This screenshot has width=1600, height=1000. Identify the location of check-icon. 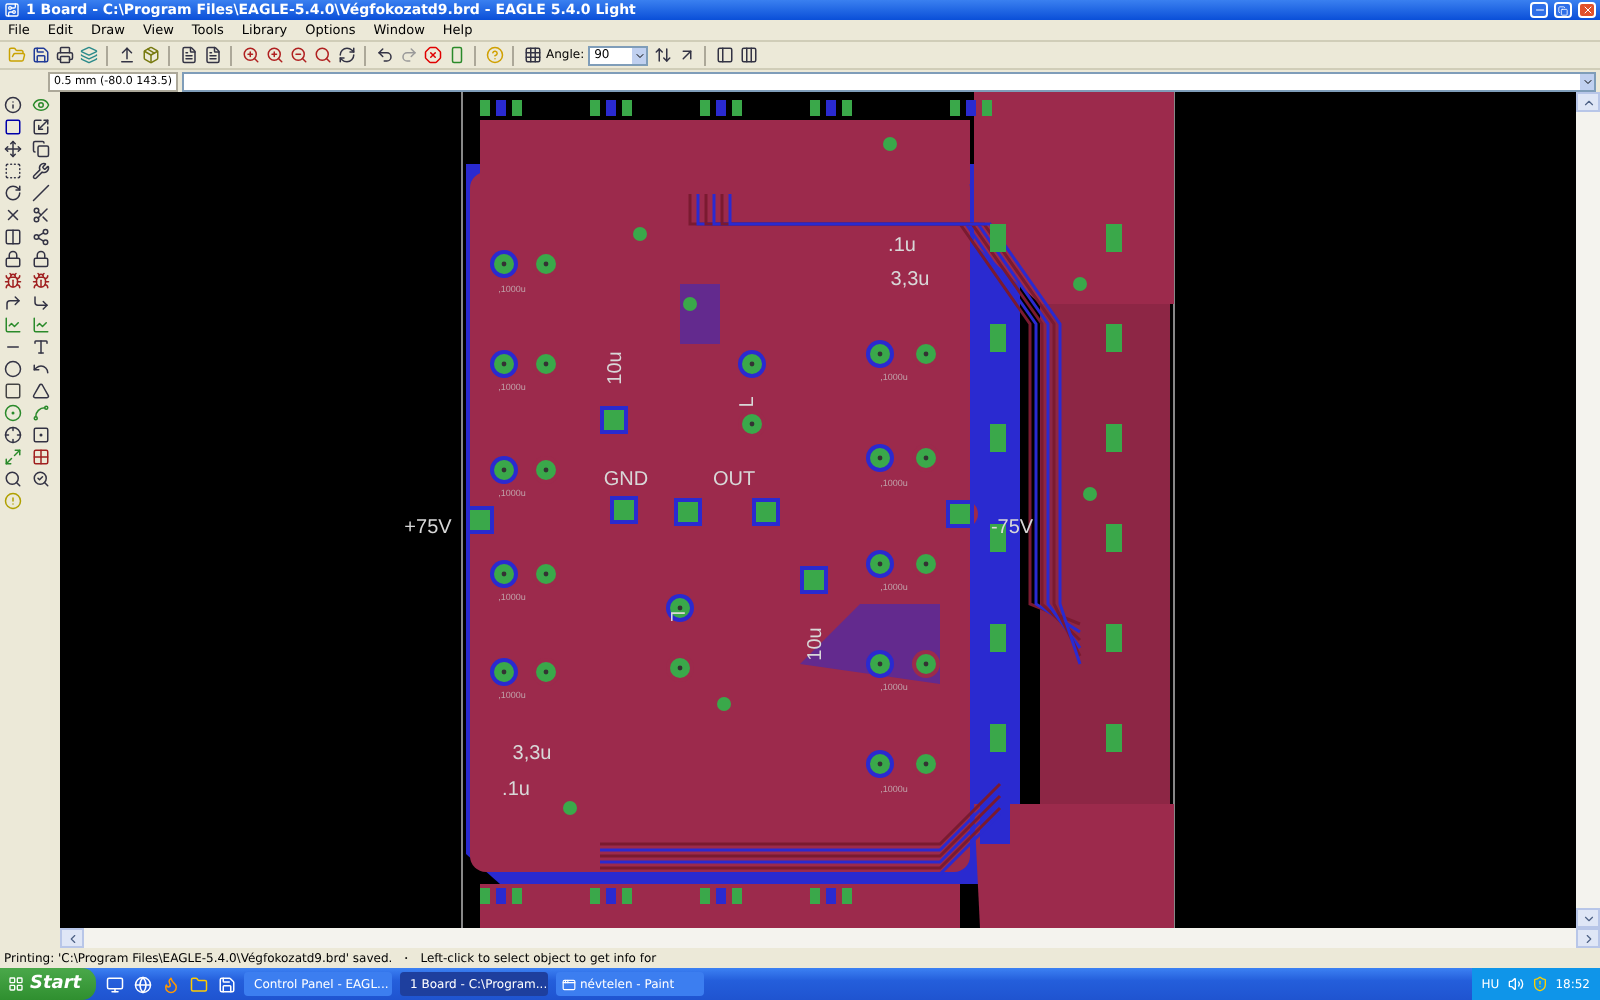
(40, 478).